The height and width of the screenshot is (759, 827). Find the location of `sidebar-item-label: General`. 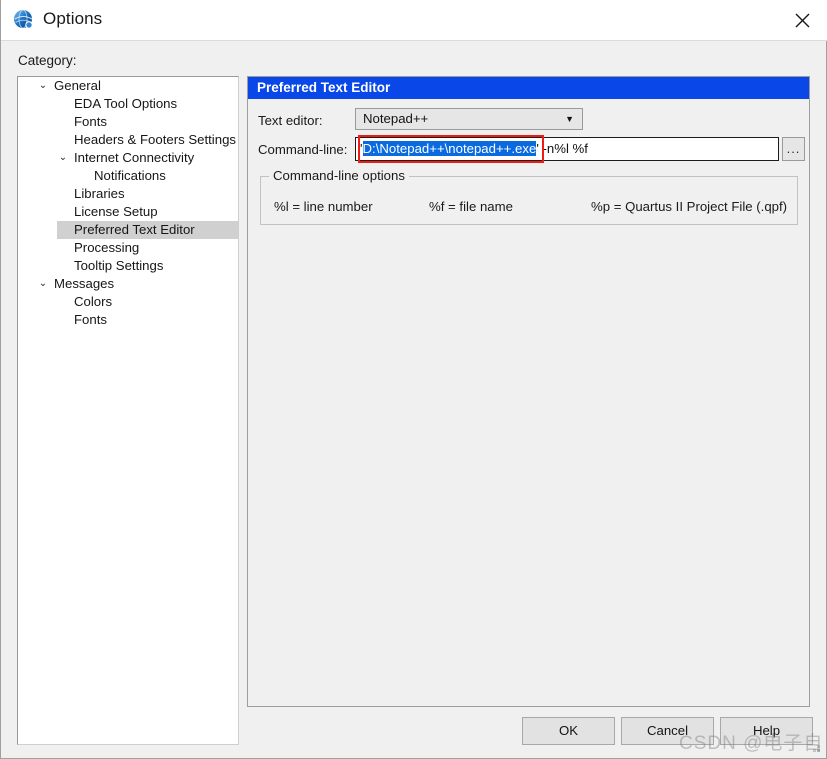

sidebar-item-label: General is located at coordinates (77, 85).